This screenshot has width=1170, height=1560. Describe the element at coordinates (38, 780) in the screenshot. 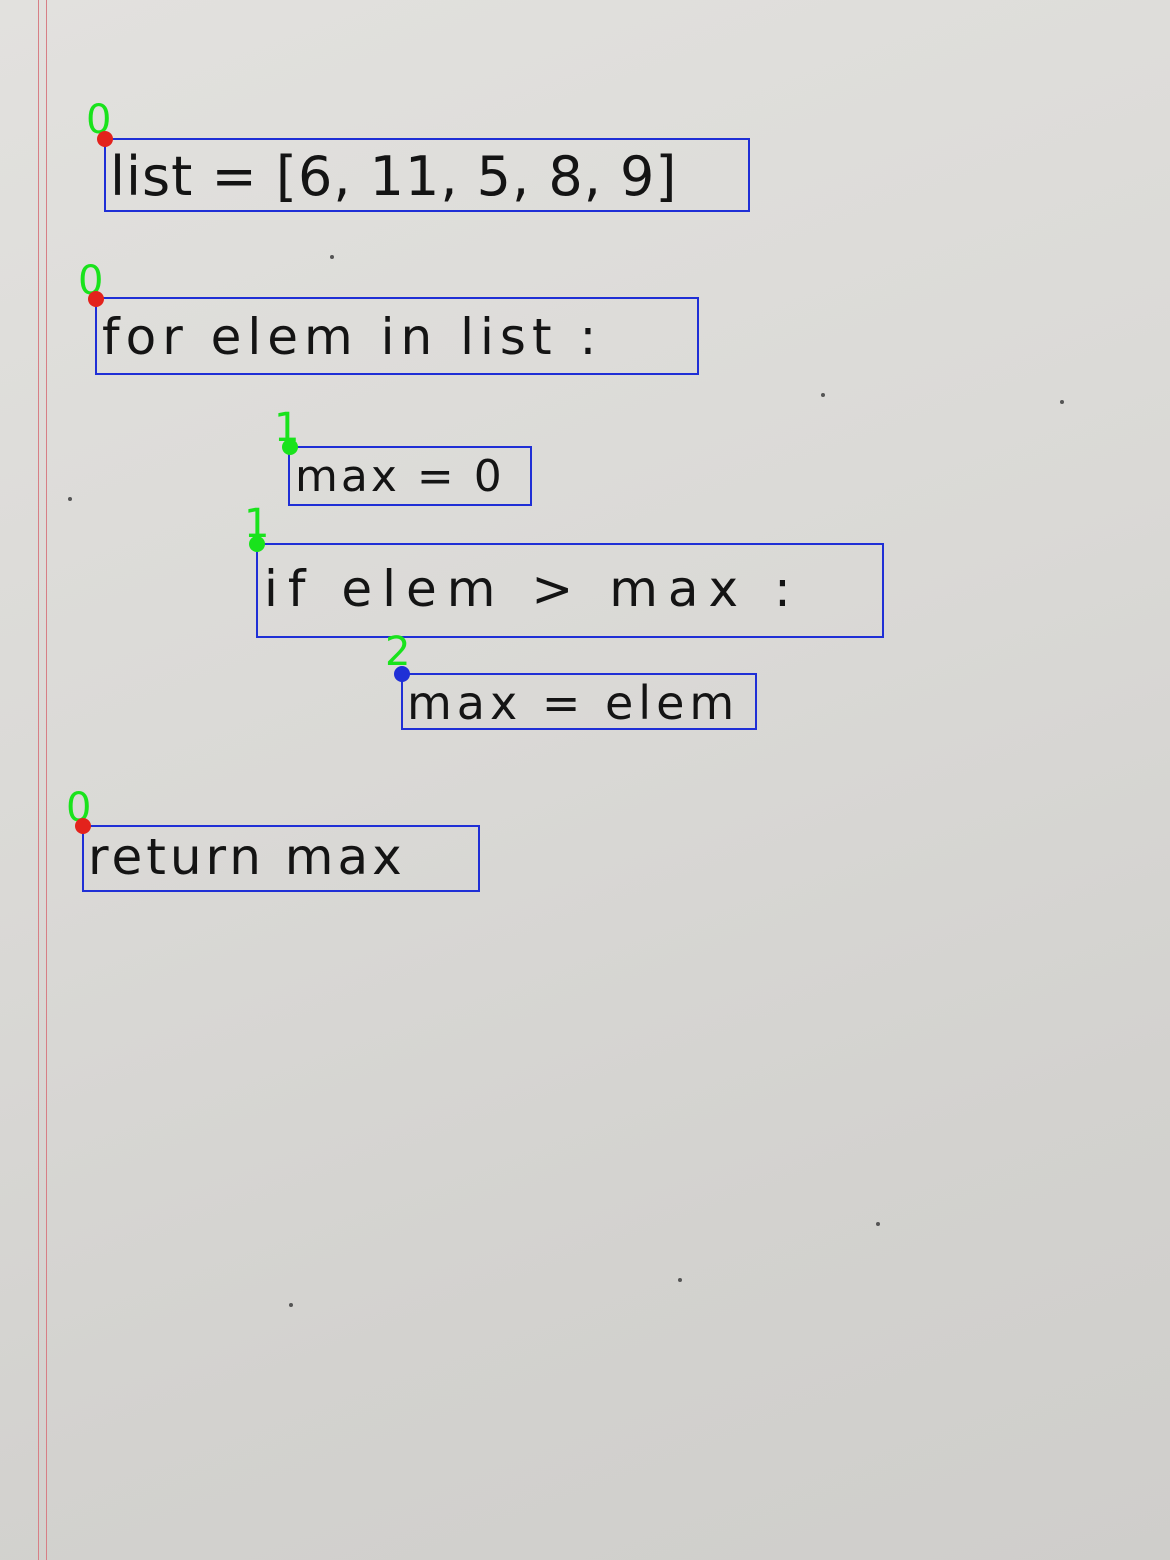

I see `margin-line-left` at that location.